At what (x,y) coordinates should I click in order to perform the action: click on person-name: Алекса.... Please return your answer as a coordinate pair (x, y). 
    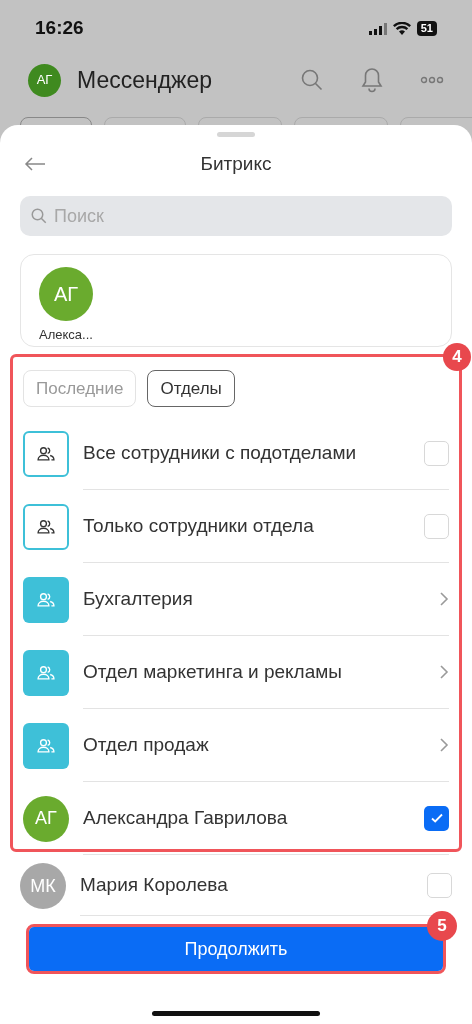
    Looking at the image, I should click on (66, 335).